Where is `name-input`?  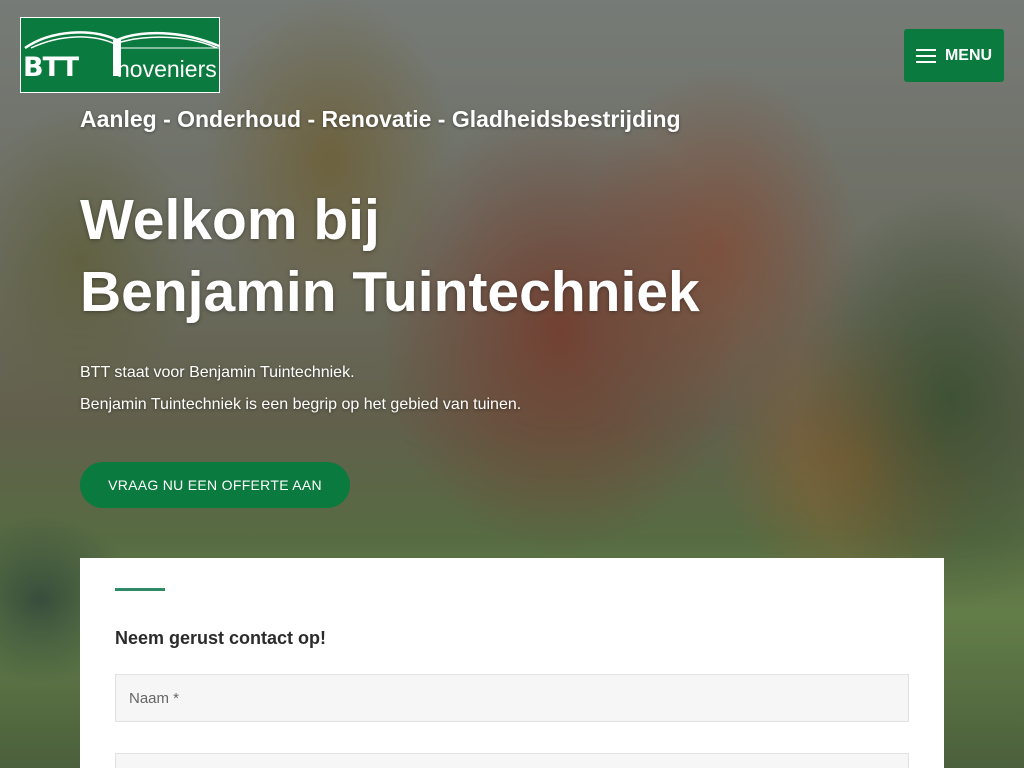
name-input is located at coordinates (512, 698).